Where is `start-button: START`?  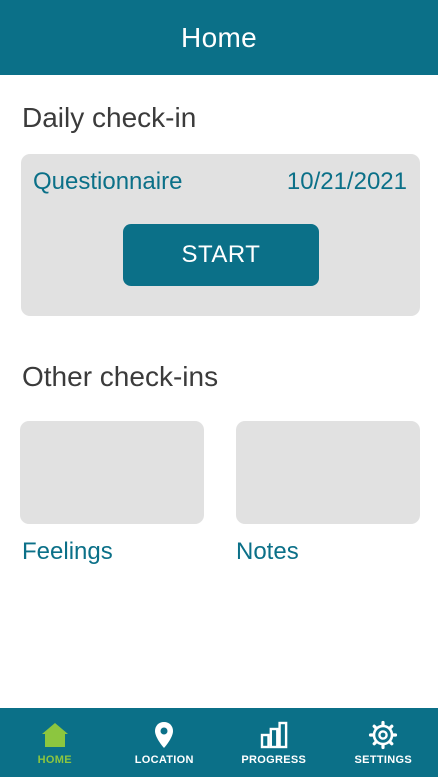
start-button: START is located at coordinates (221, 255).